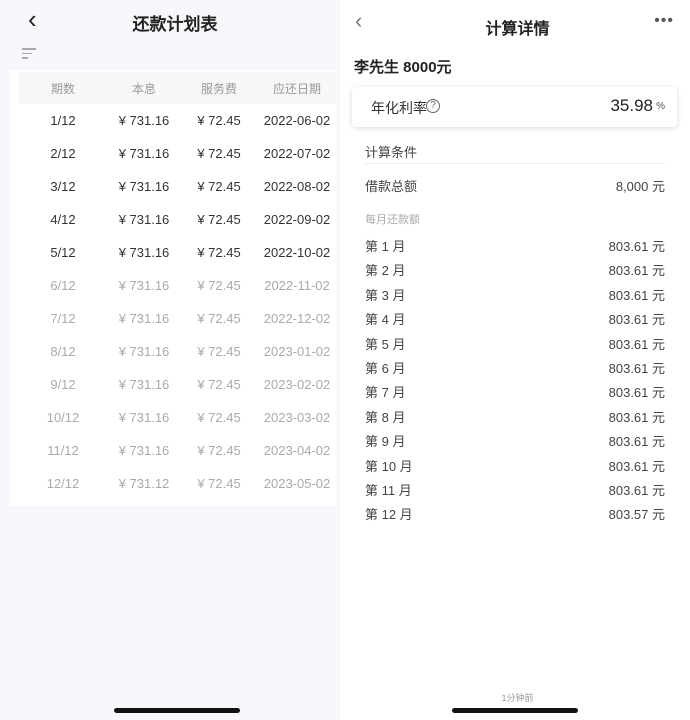 The width and height of the screenshot is (690, 720). I want to click on table-row: 10/12 ¥ 731.16 ¥ 72.45 2023-03-02, so click(177, 417).